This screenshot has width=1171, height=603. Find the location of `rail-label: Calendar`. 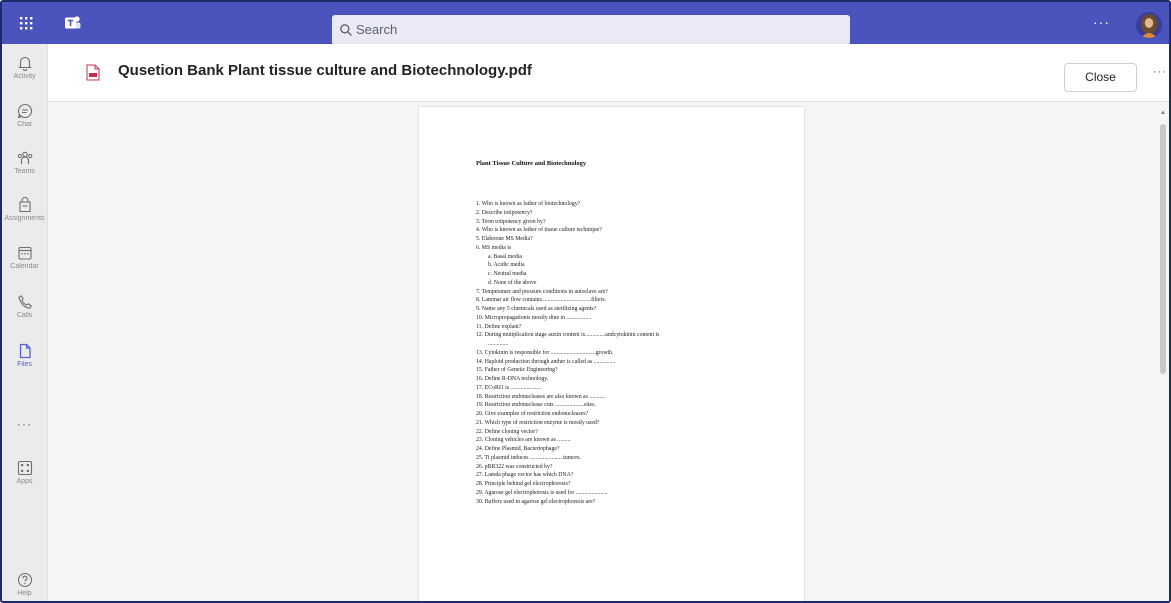

rail-label: Calendar is located at coordinates (24, 266).